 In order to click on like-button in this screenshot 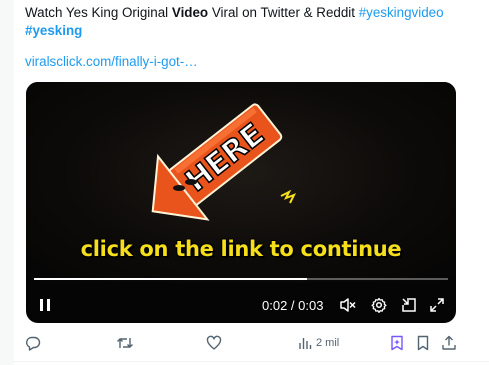, I will do `click(214, 343)`.